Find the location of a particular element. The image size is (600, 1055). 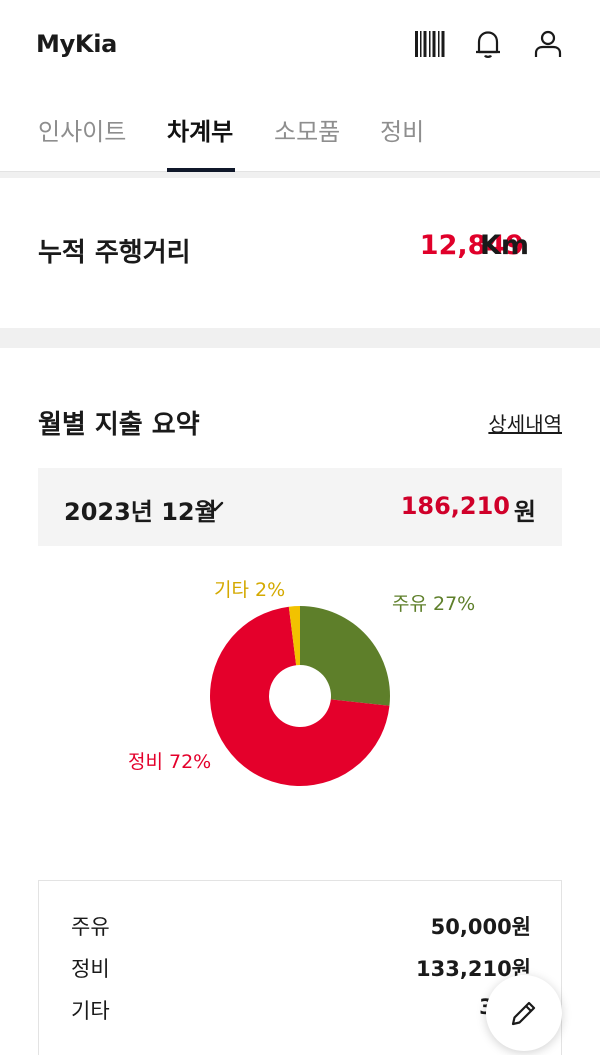

month-total-unit: 원 is located at coordinates (524, 512).